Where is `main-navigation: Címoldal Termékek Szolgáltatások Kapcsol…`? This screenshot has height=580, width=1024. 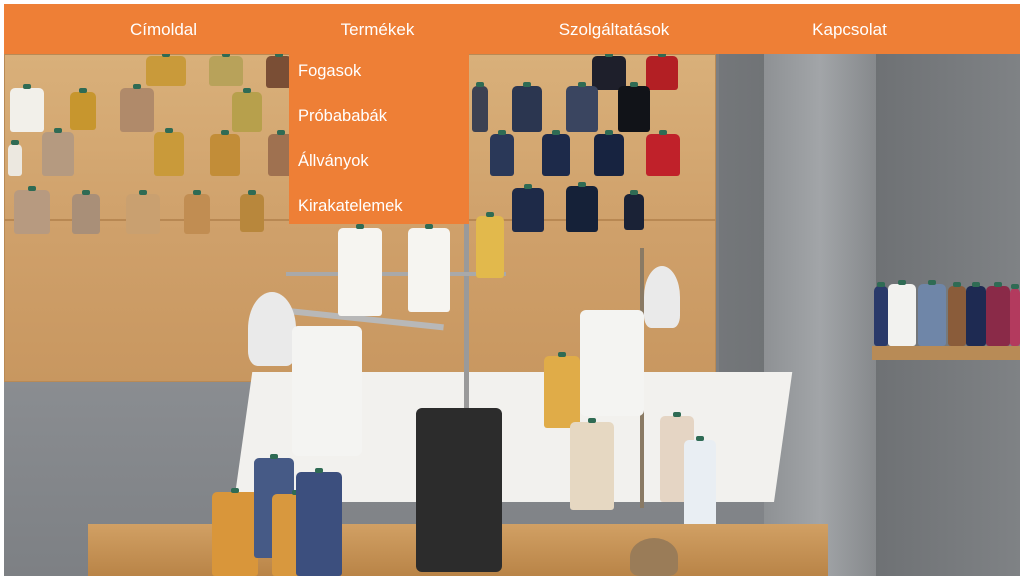
main-navigation: Címoldal Termékek Szolgáltatások Kapcsol… is located at coordinates (512, 29).